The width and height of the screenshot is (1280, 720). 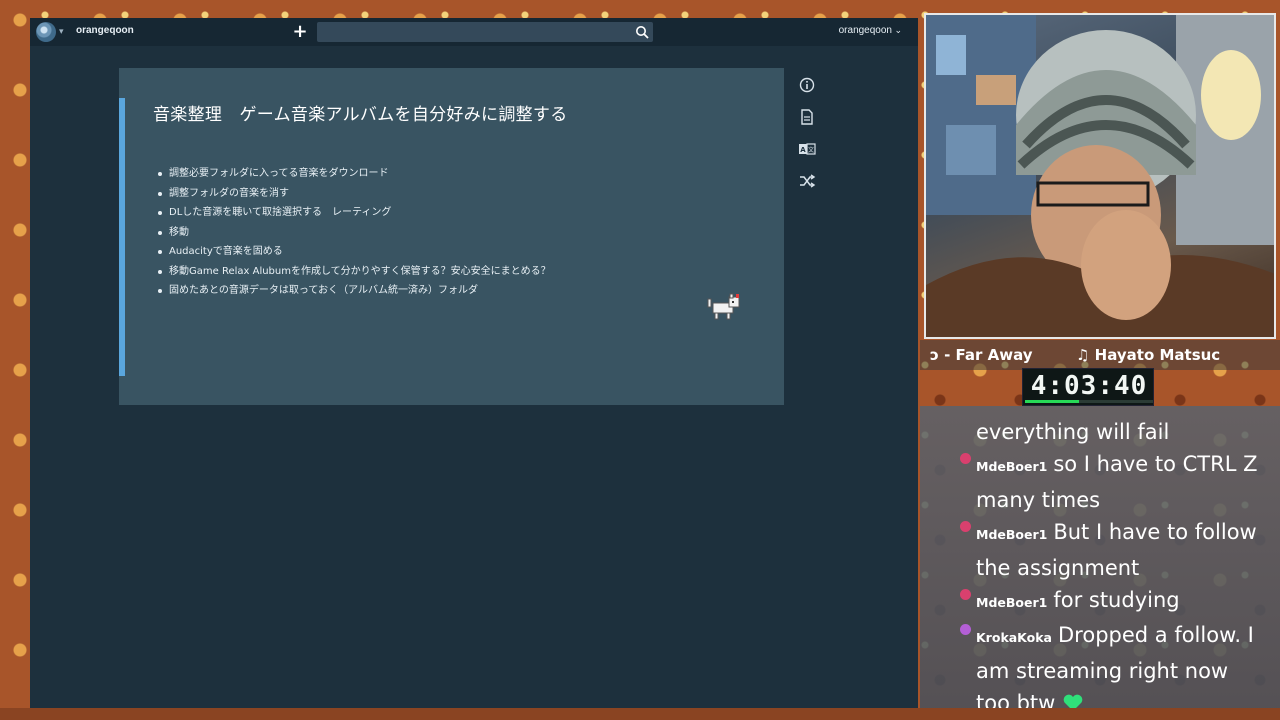 I want to click on svg-text: A, so click(x=803, y=150).